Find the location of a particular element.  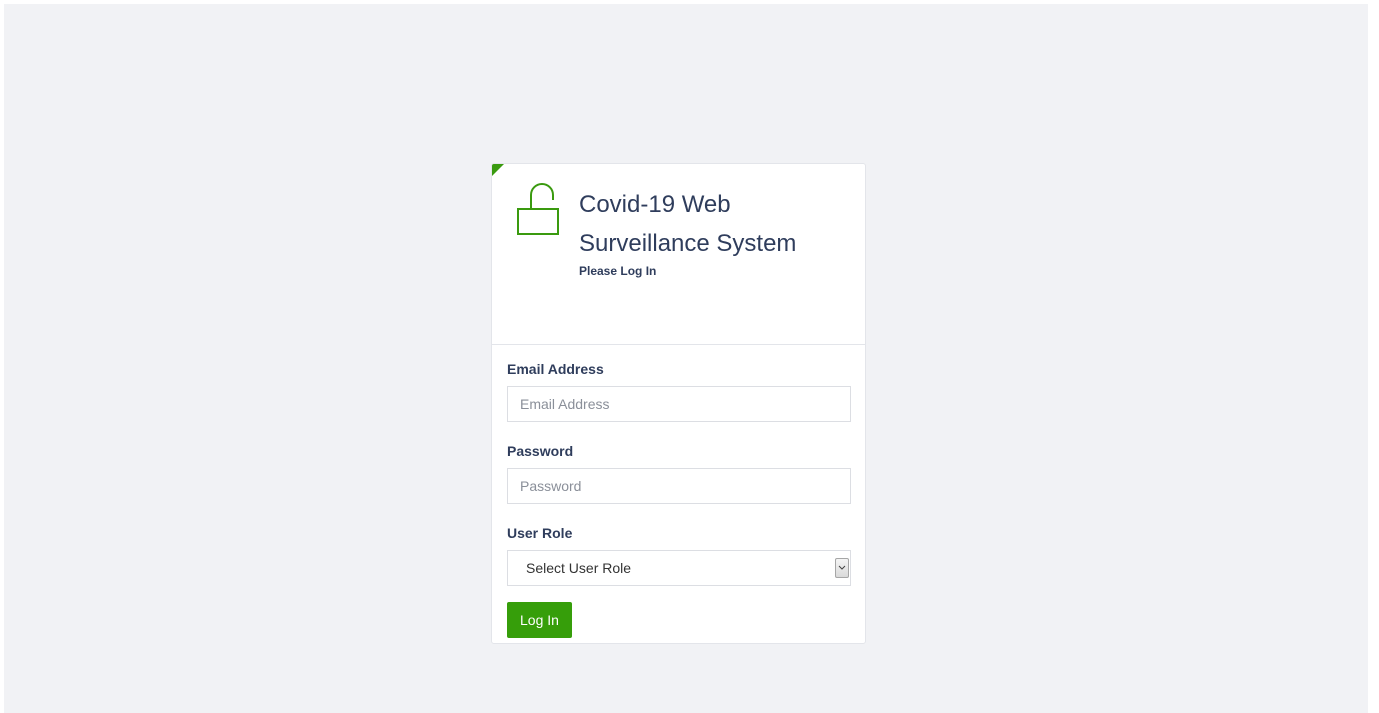

app-title: Covid-19 Web Surveillance System is located at coordinates (688, 224).